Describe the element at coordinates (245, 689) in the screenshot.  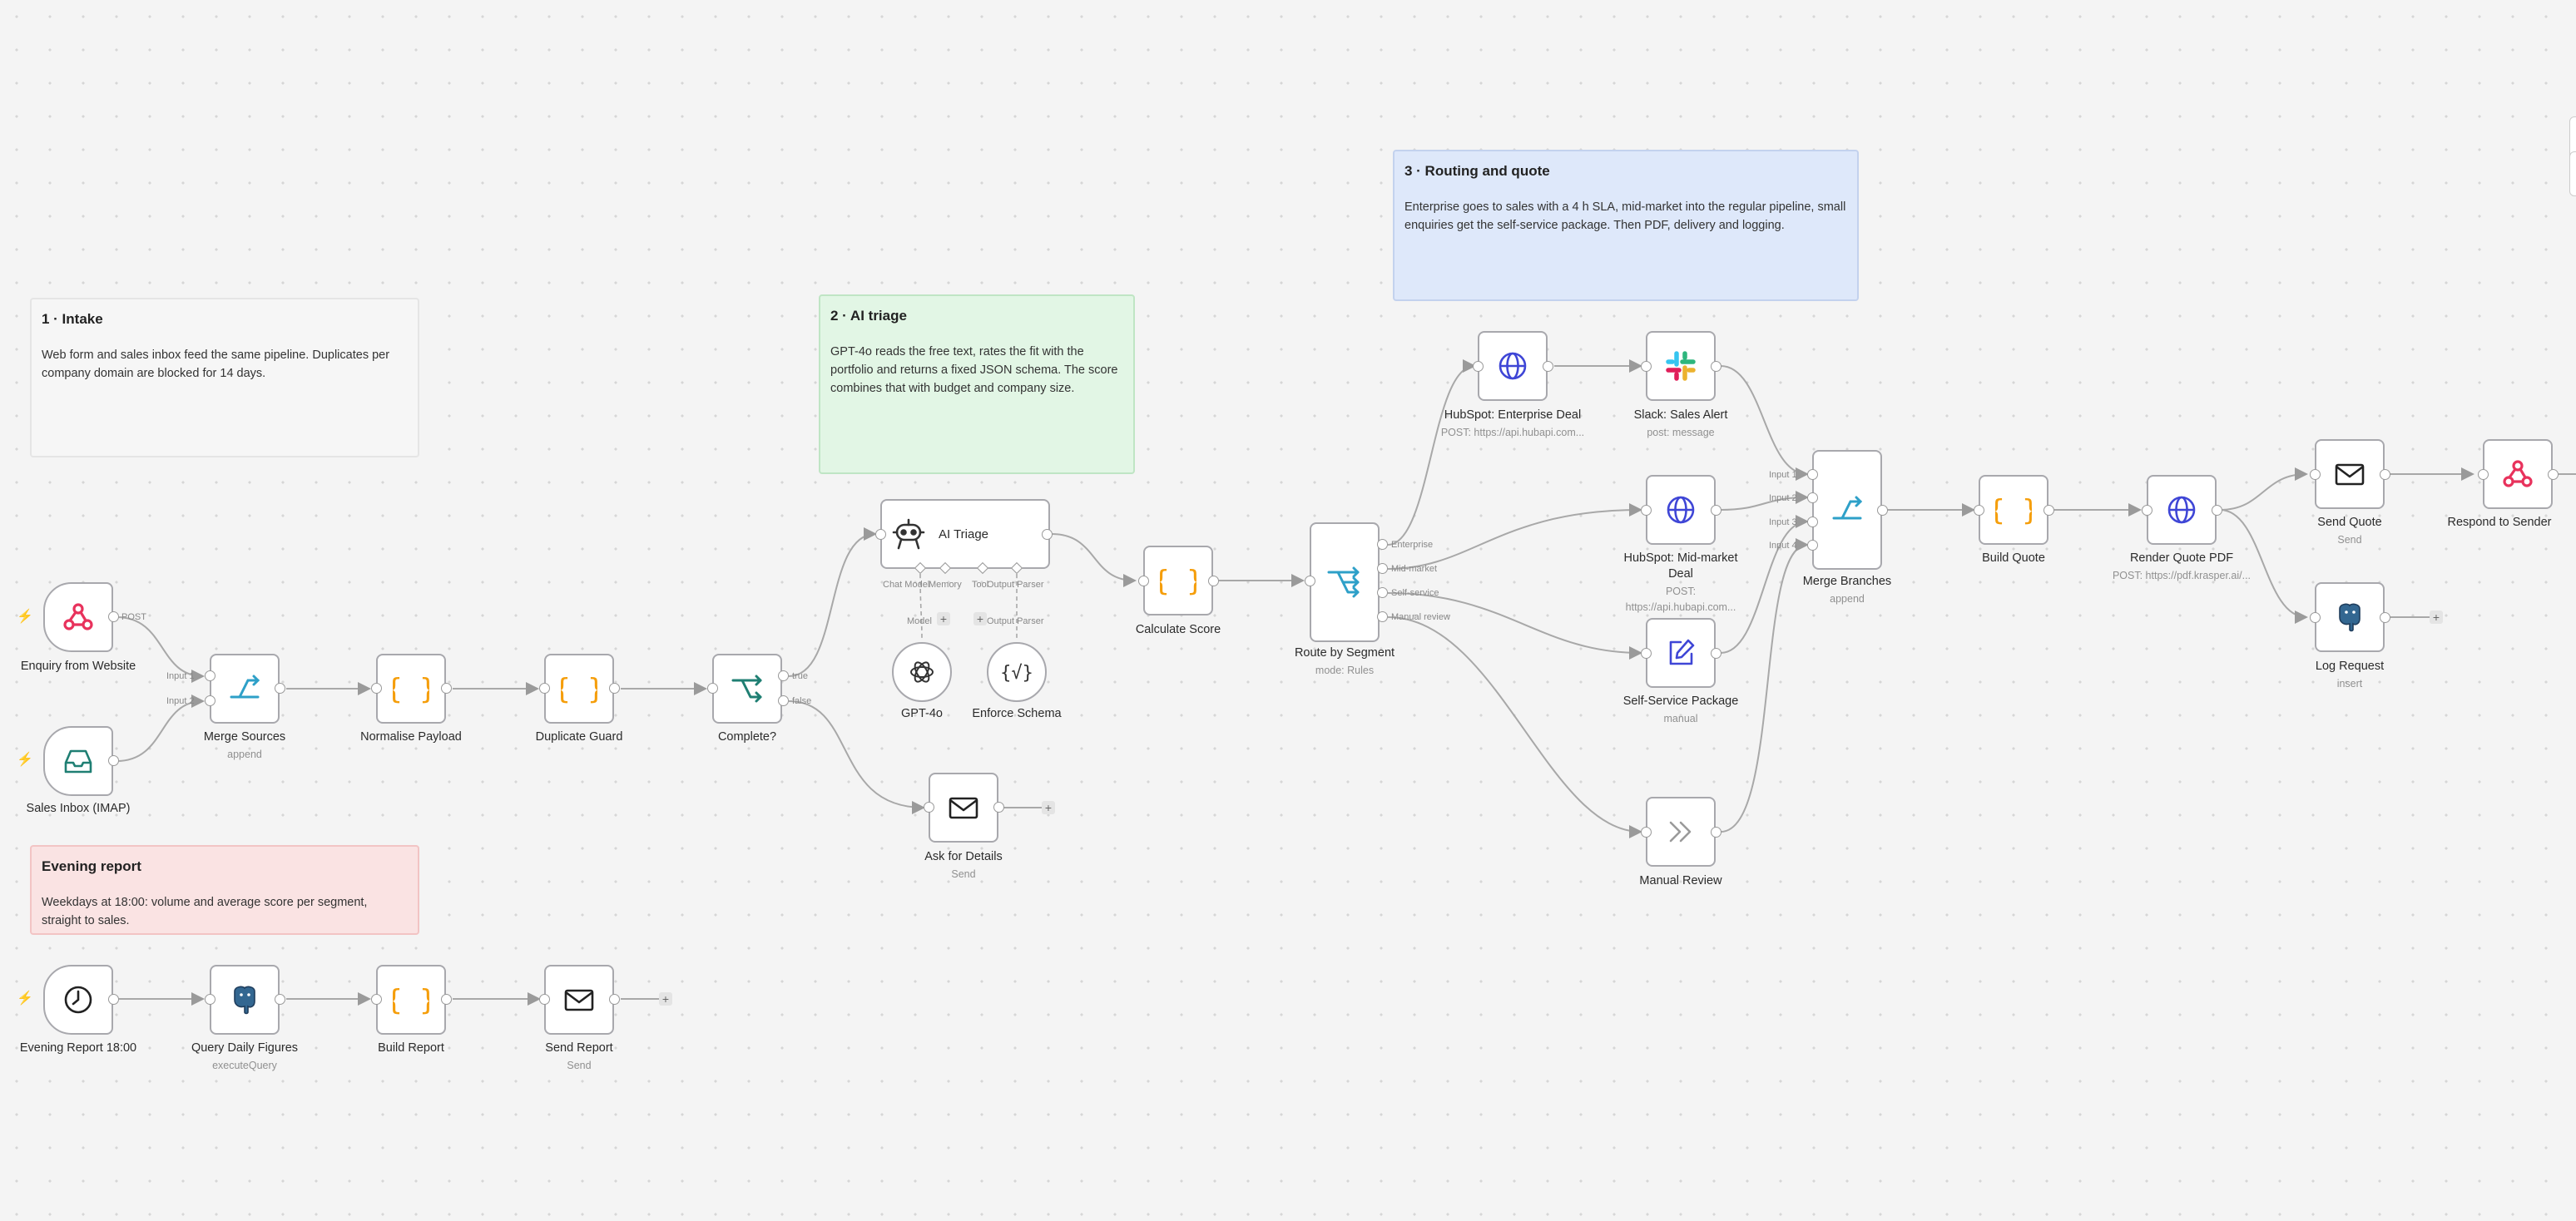
I see `node-merge-sources` at that location.